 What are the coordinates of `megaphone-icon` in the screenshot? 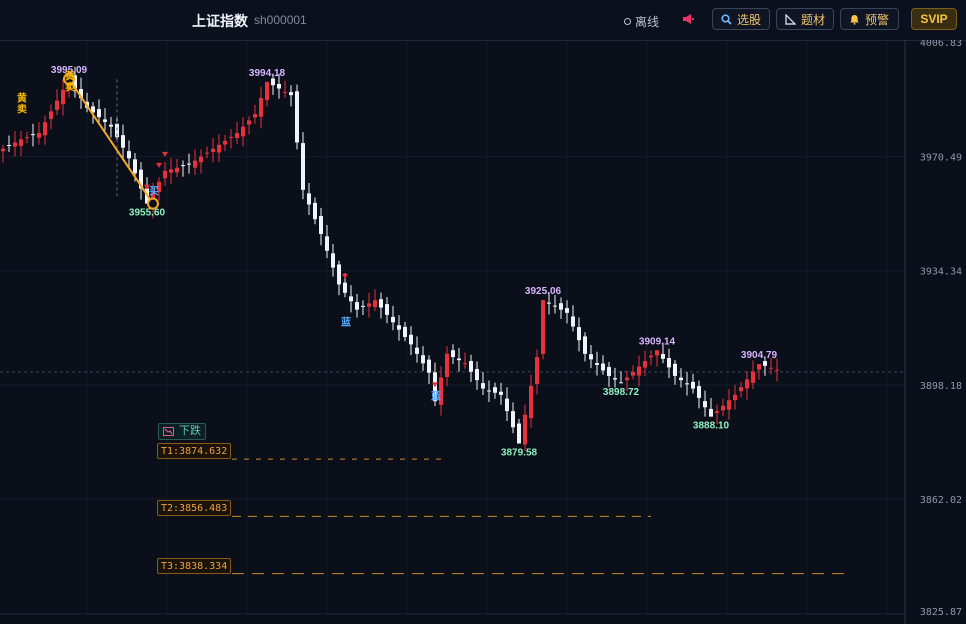 It's located at (688, 19).